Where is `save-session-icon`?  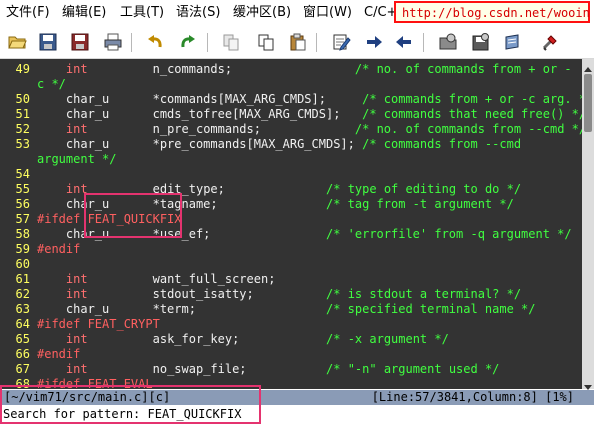 save-session-icon is located at coordinates (481, 42).